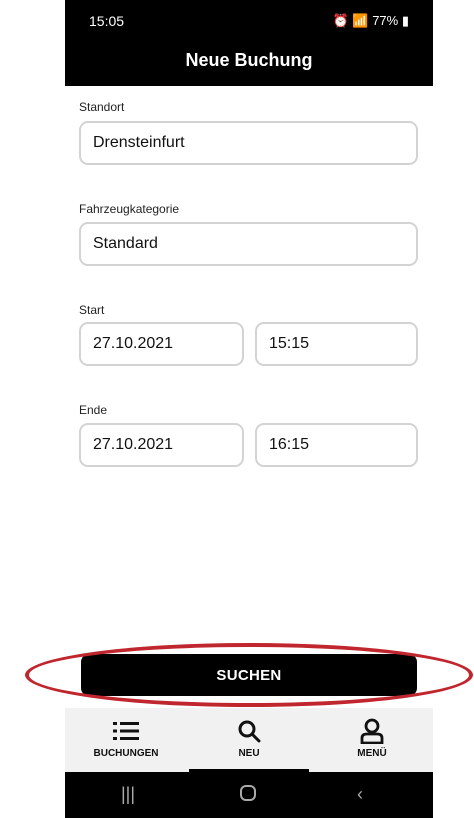 Image resolution: width=474 pixels, height=818 pixels. Describe the element at coordinates (371, 21) in the screenshot. I see `status-icons: ⏰ 📶 77% ▮` at that location.